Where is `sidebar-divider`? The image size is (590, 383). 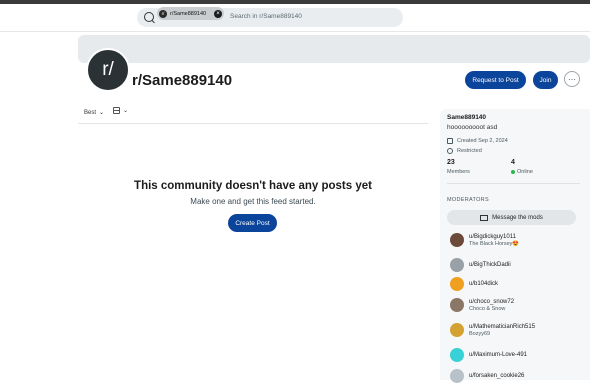 sidebar-divider is located at coordinates (513, 183).